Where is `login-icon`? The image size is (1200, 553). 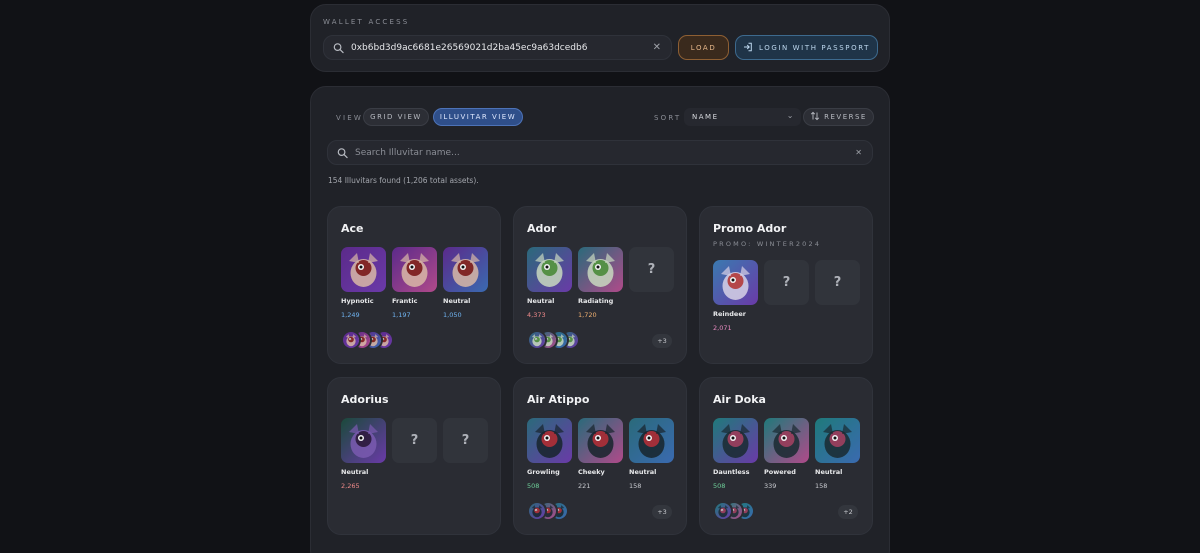
login-icon is located at coordinates (748, 48).